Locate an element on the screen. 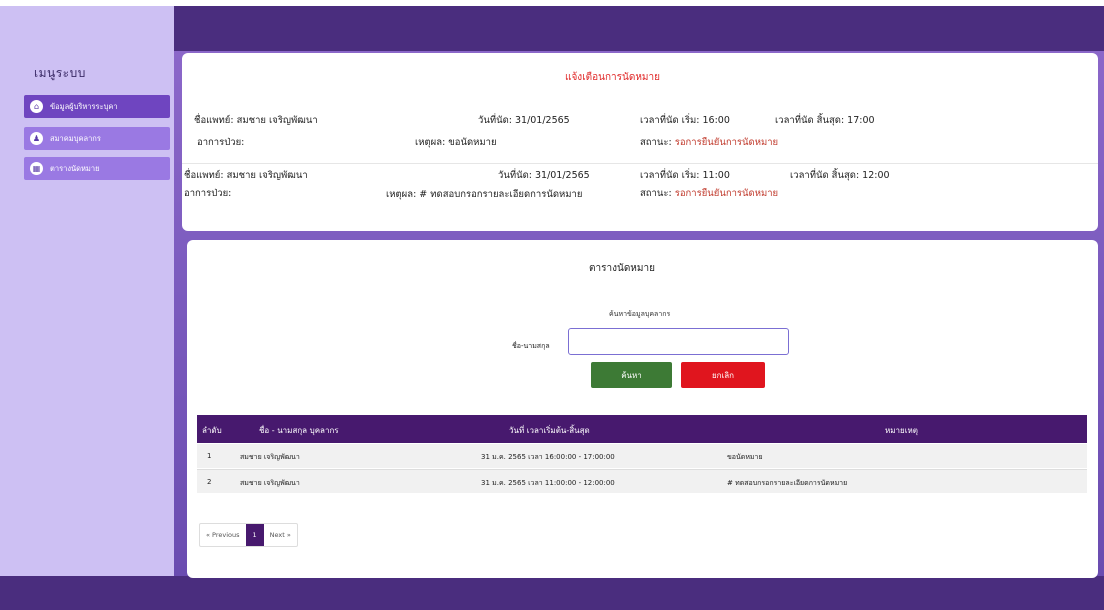 This screenshot has height=610, width=1104. sidebar-item-label: สมาคมบุคลากร is located at coordinates (75, 138).